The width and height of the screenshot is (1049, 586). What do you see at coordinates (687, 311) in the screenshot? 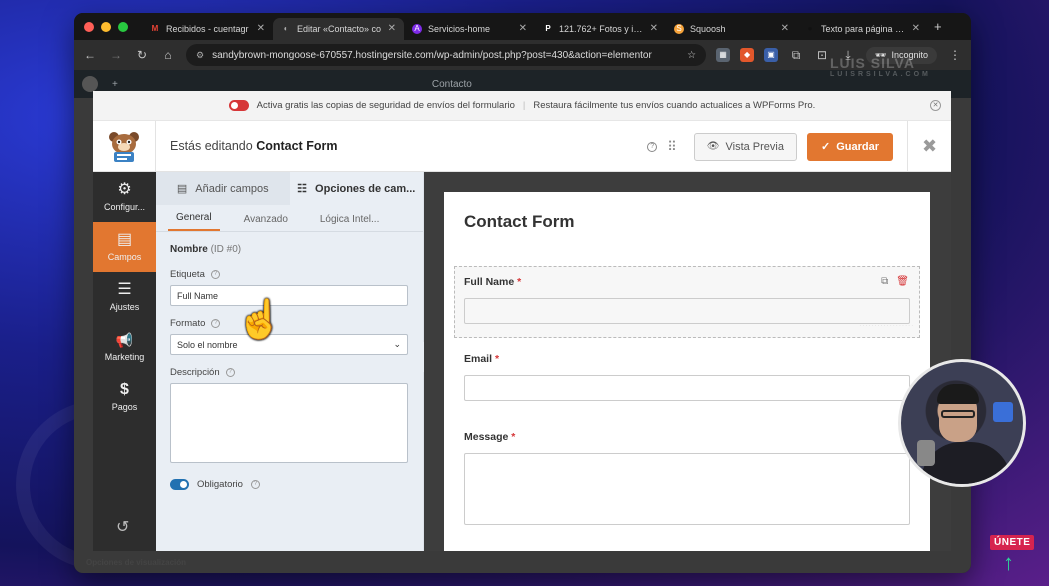
I see `full-name-input` at bounding box center [687, 311].